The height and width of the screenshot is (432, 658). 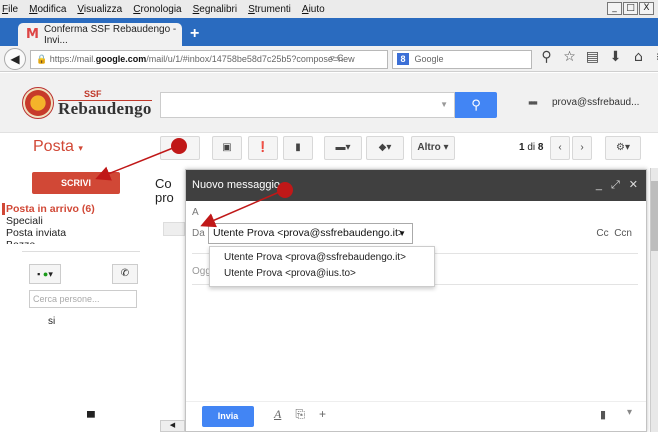 What do you see at coordinates (646, 8) in the screenshot?
I see `close-window-button: X` at bounding box center [646, 8].